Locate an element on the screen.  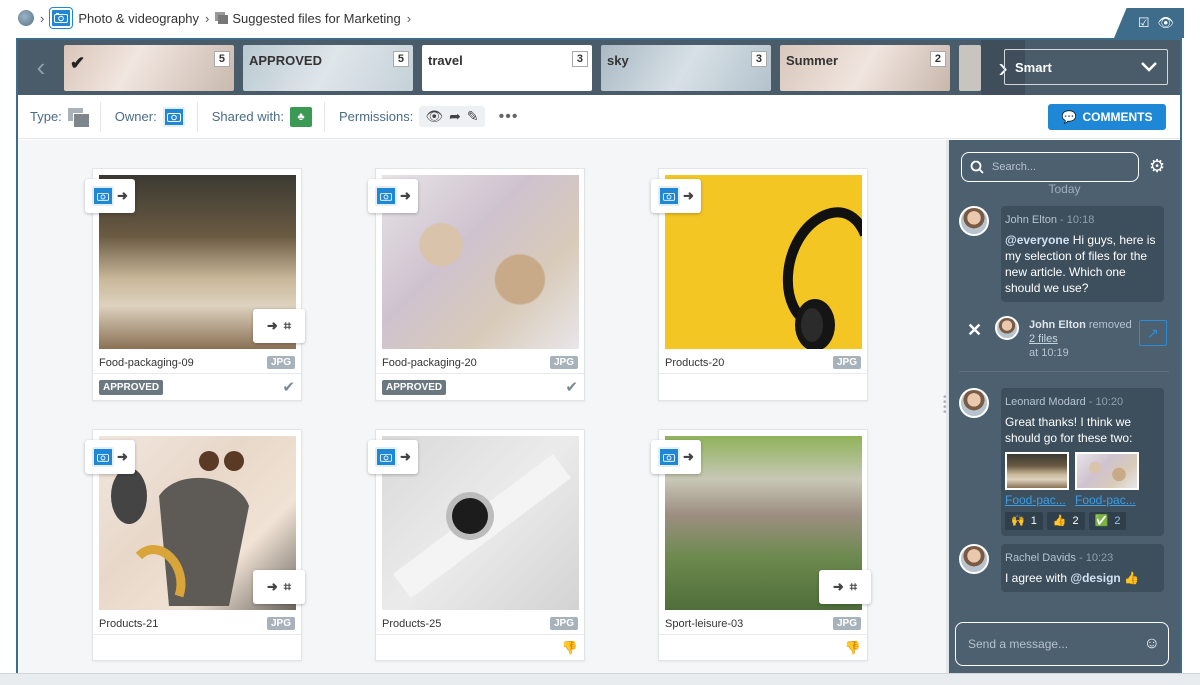
breadcrumb-item-suggested: Suggested files for Marketing is located at coordinates (308, 18).